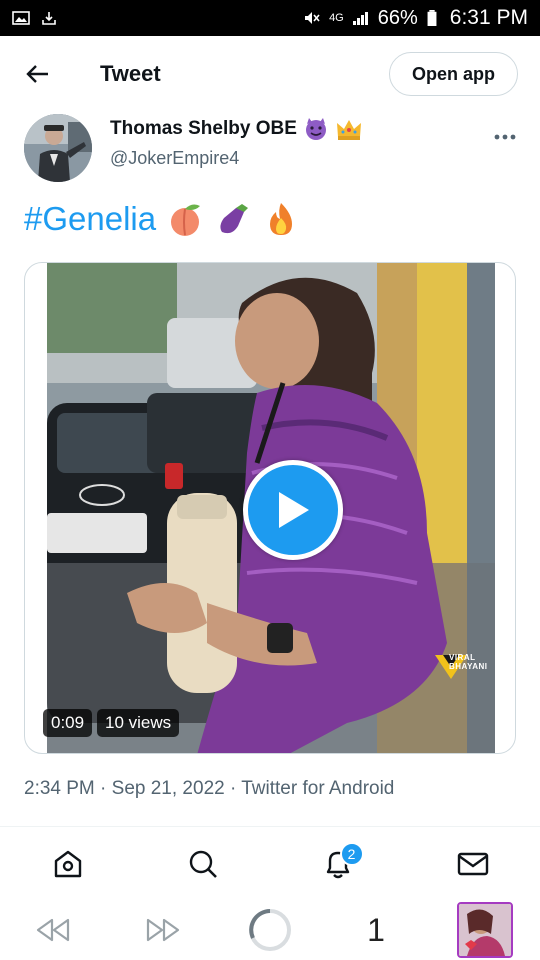 The image size is (540, 960). I want to click on loading-spinner-icon, so click(270, 930).